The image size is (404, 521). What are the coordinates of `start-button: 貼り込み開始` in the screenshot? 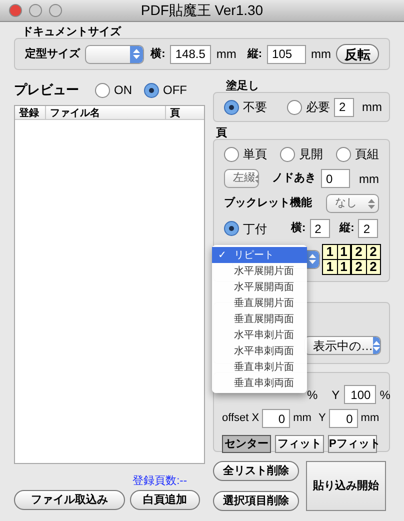 It's located at (346, 486).